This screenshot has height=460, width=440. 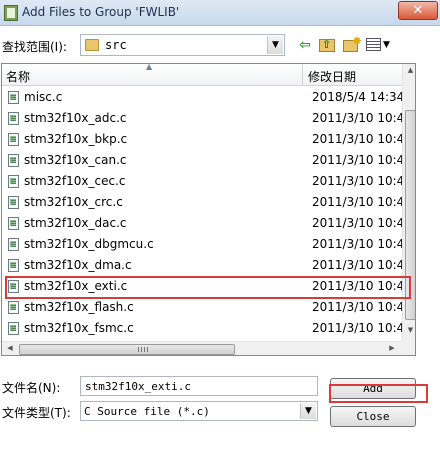 What do you see at coordinates (75, 181) in the screenshot?
I see `file-name: stm32f10x_cec.c` at bounding box center [75, 181].